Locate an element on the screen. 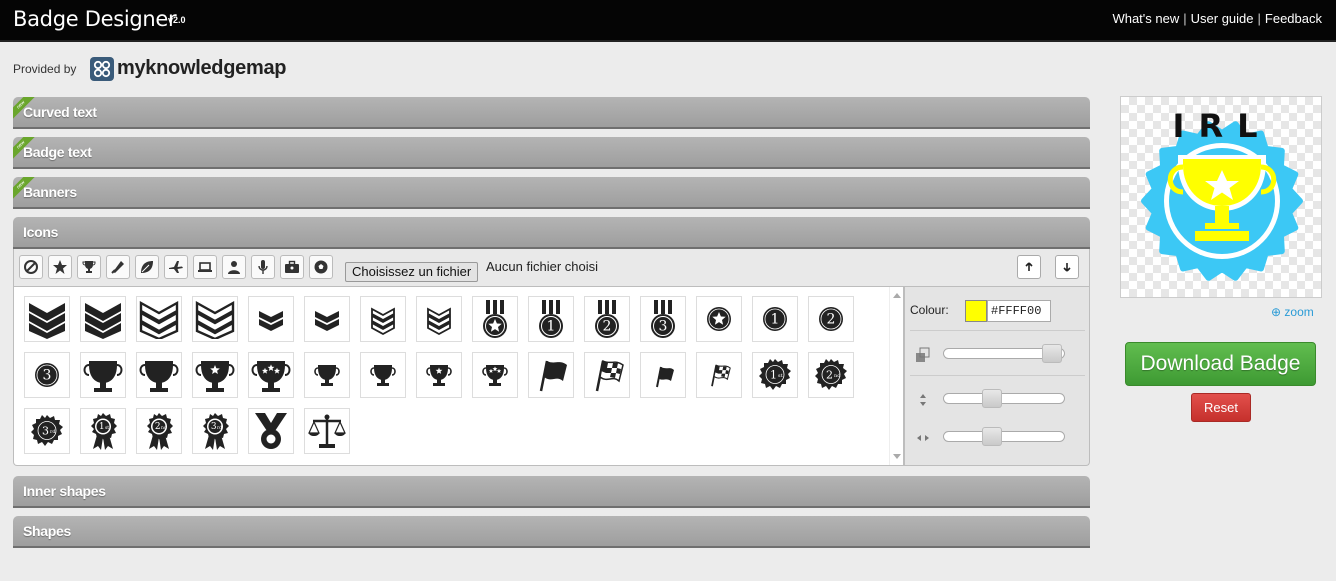  opacity-slider-thumb is located at coordinates (1052, 353).